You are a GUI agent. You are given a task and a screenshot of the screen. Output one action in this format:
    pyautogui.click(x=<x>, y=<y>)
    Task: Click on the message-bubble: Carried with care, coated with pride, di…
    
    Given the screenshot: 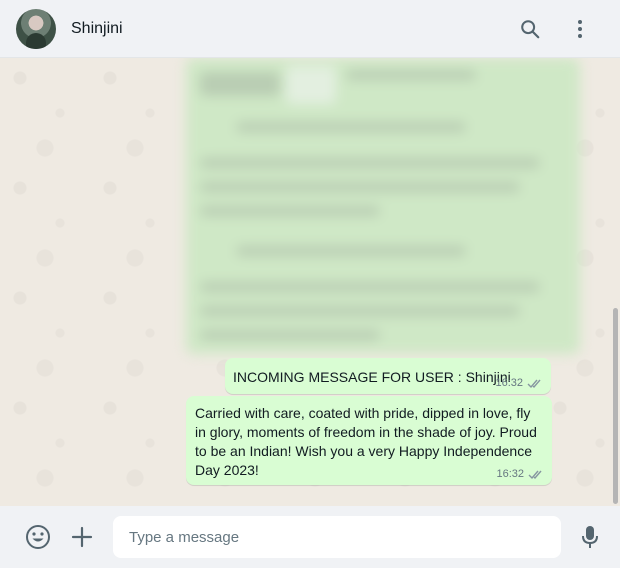 What is the action you would take?
    pyautogui.click(x=369, y=440)
    